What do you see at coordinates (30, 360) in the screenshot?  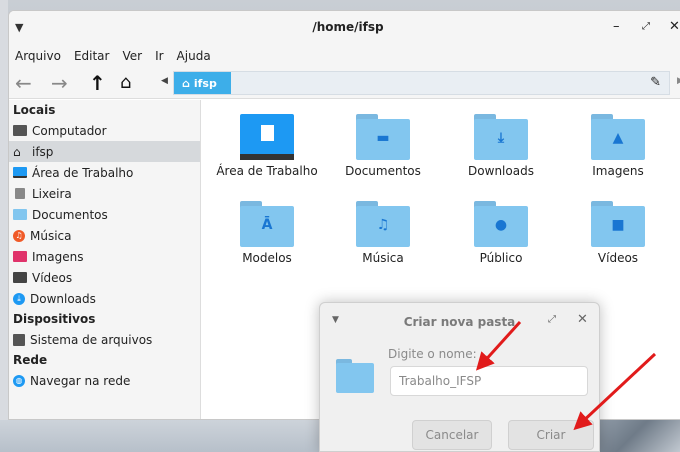 I see `sidebar-section-rede: Rede` at bounding box center [30, 360].